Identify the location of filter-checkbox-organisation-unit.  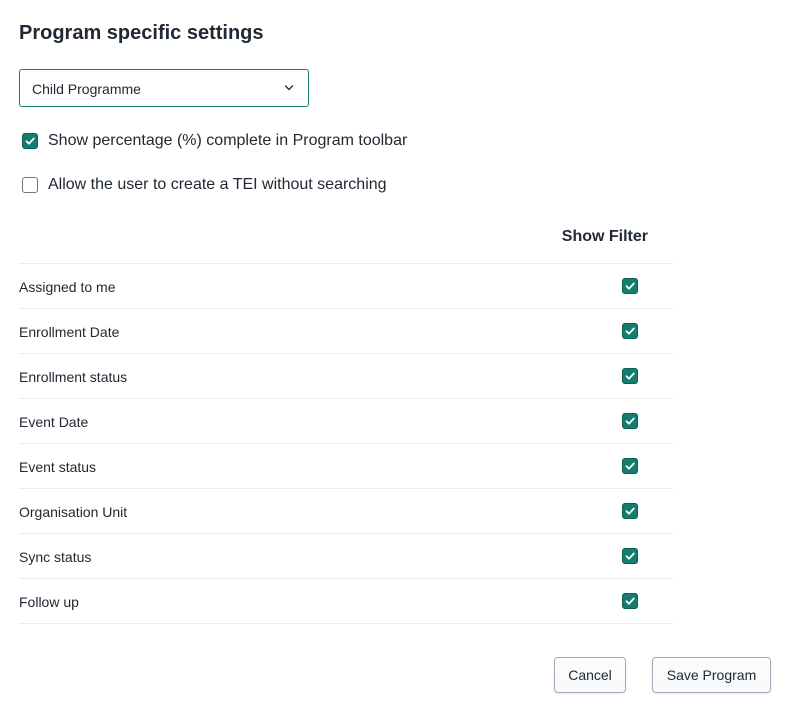
(630, 511).